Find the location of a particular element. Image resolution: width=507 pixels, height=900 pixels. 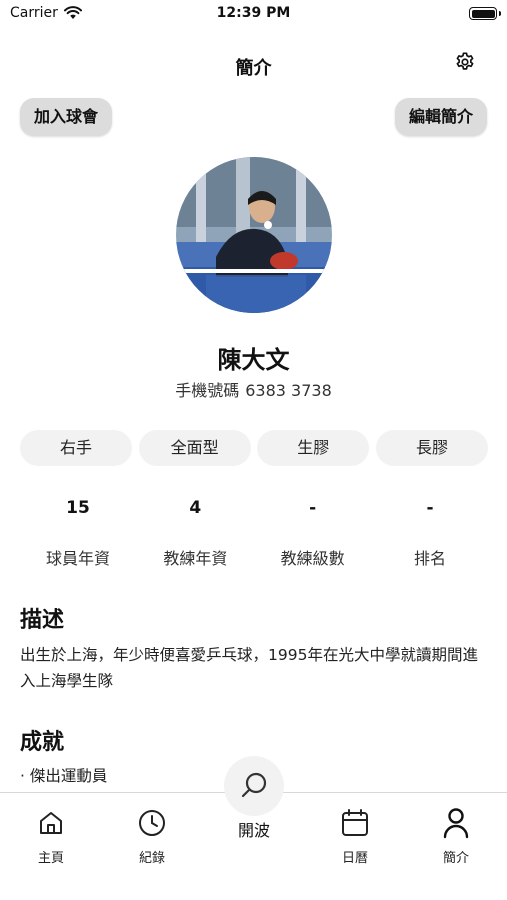

battery-icon is located at coordinates (485, 13).